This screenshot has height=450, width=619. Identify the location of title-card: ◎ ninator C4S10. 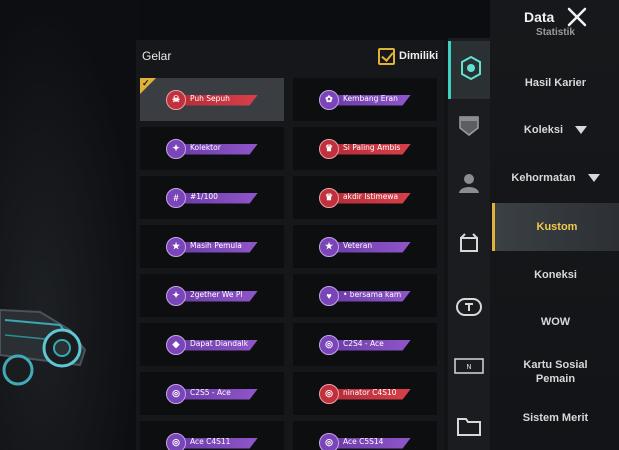
(365, 393).